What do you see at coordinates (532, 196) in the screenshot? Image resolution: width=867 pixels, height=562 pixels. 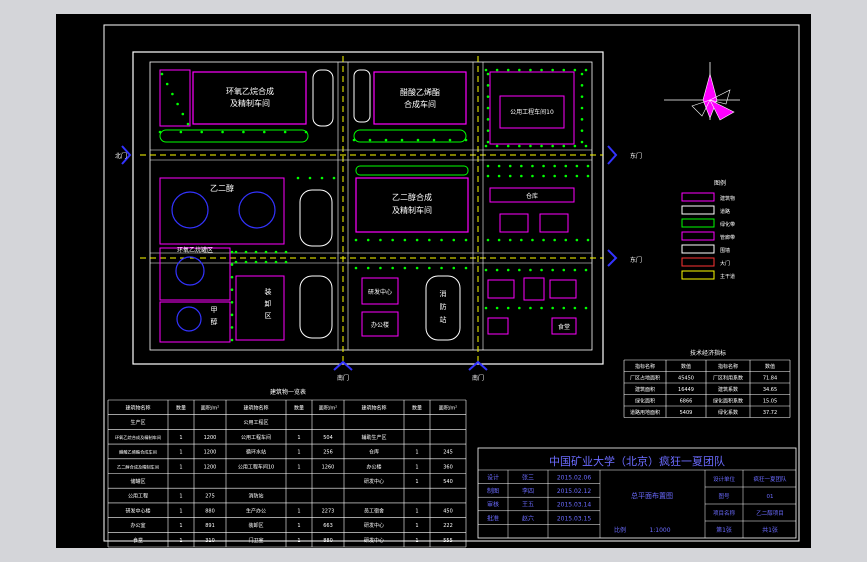 I see `warehouse-label: 仓库` at bounding box center [532, 196].